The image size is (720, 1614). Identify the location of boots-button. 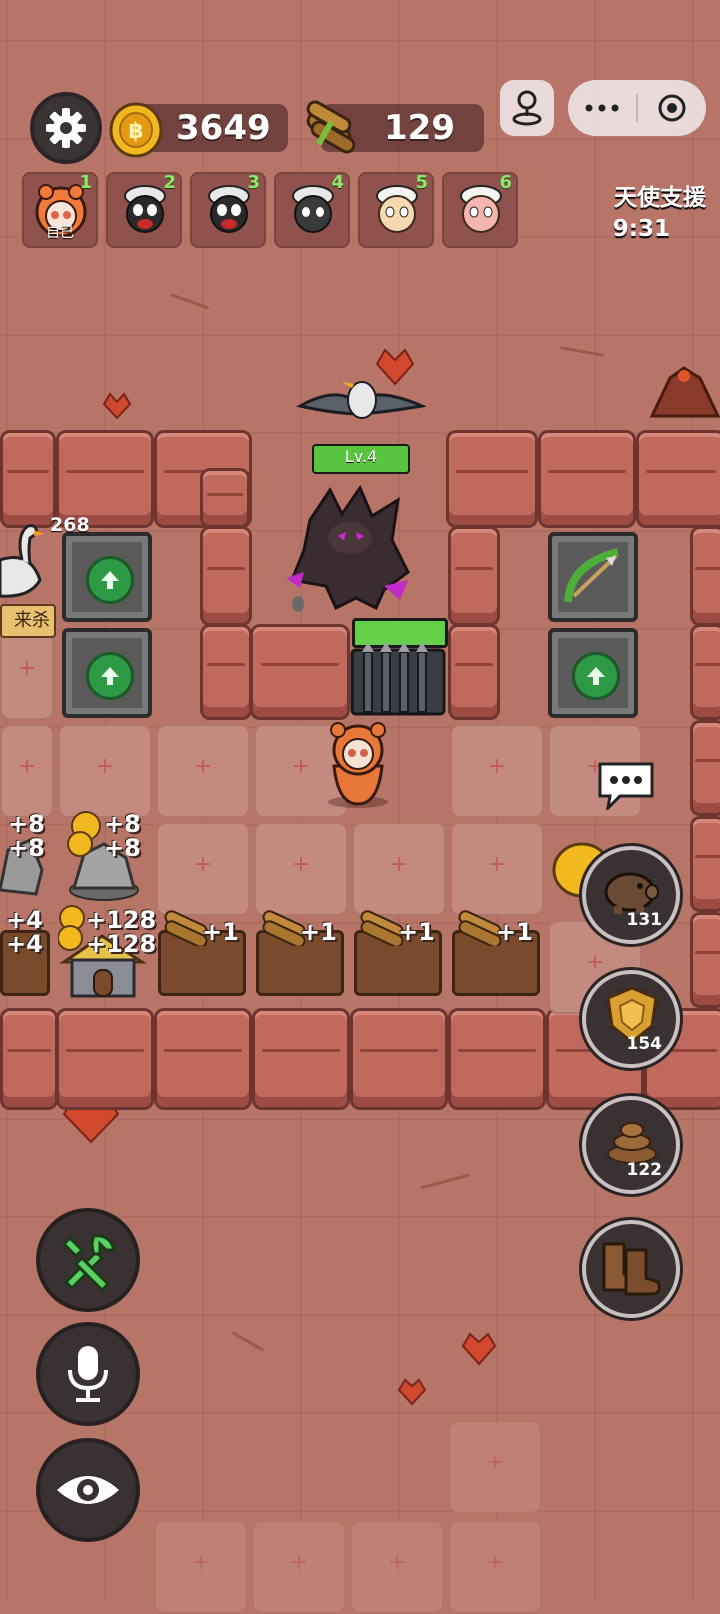
(631, 1269).